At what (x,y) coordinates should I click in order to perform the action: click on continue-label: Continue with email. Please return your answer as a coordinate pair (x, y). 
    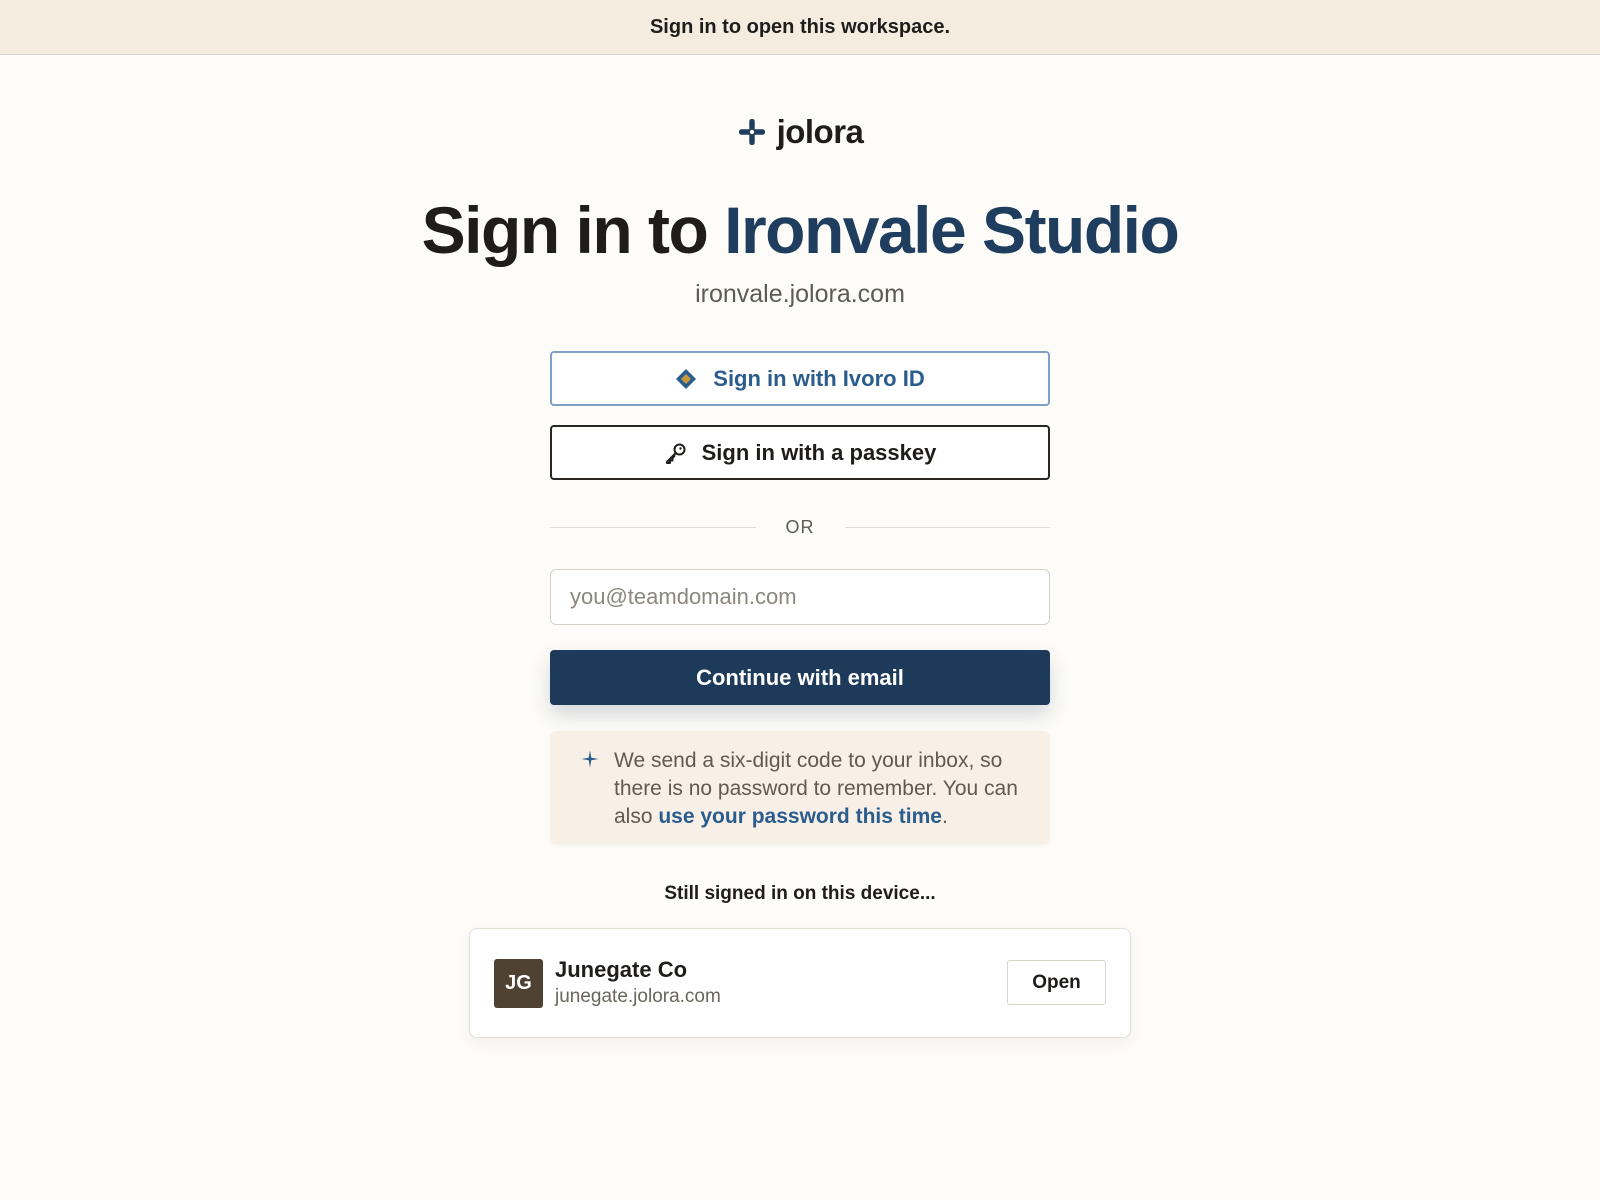
    Looking at the image, I should click on (800, 677).